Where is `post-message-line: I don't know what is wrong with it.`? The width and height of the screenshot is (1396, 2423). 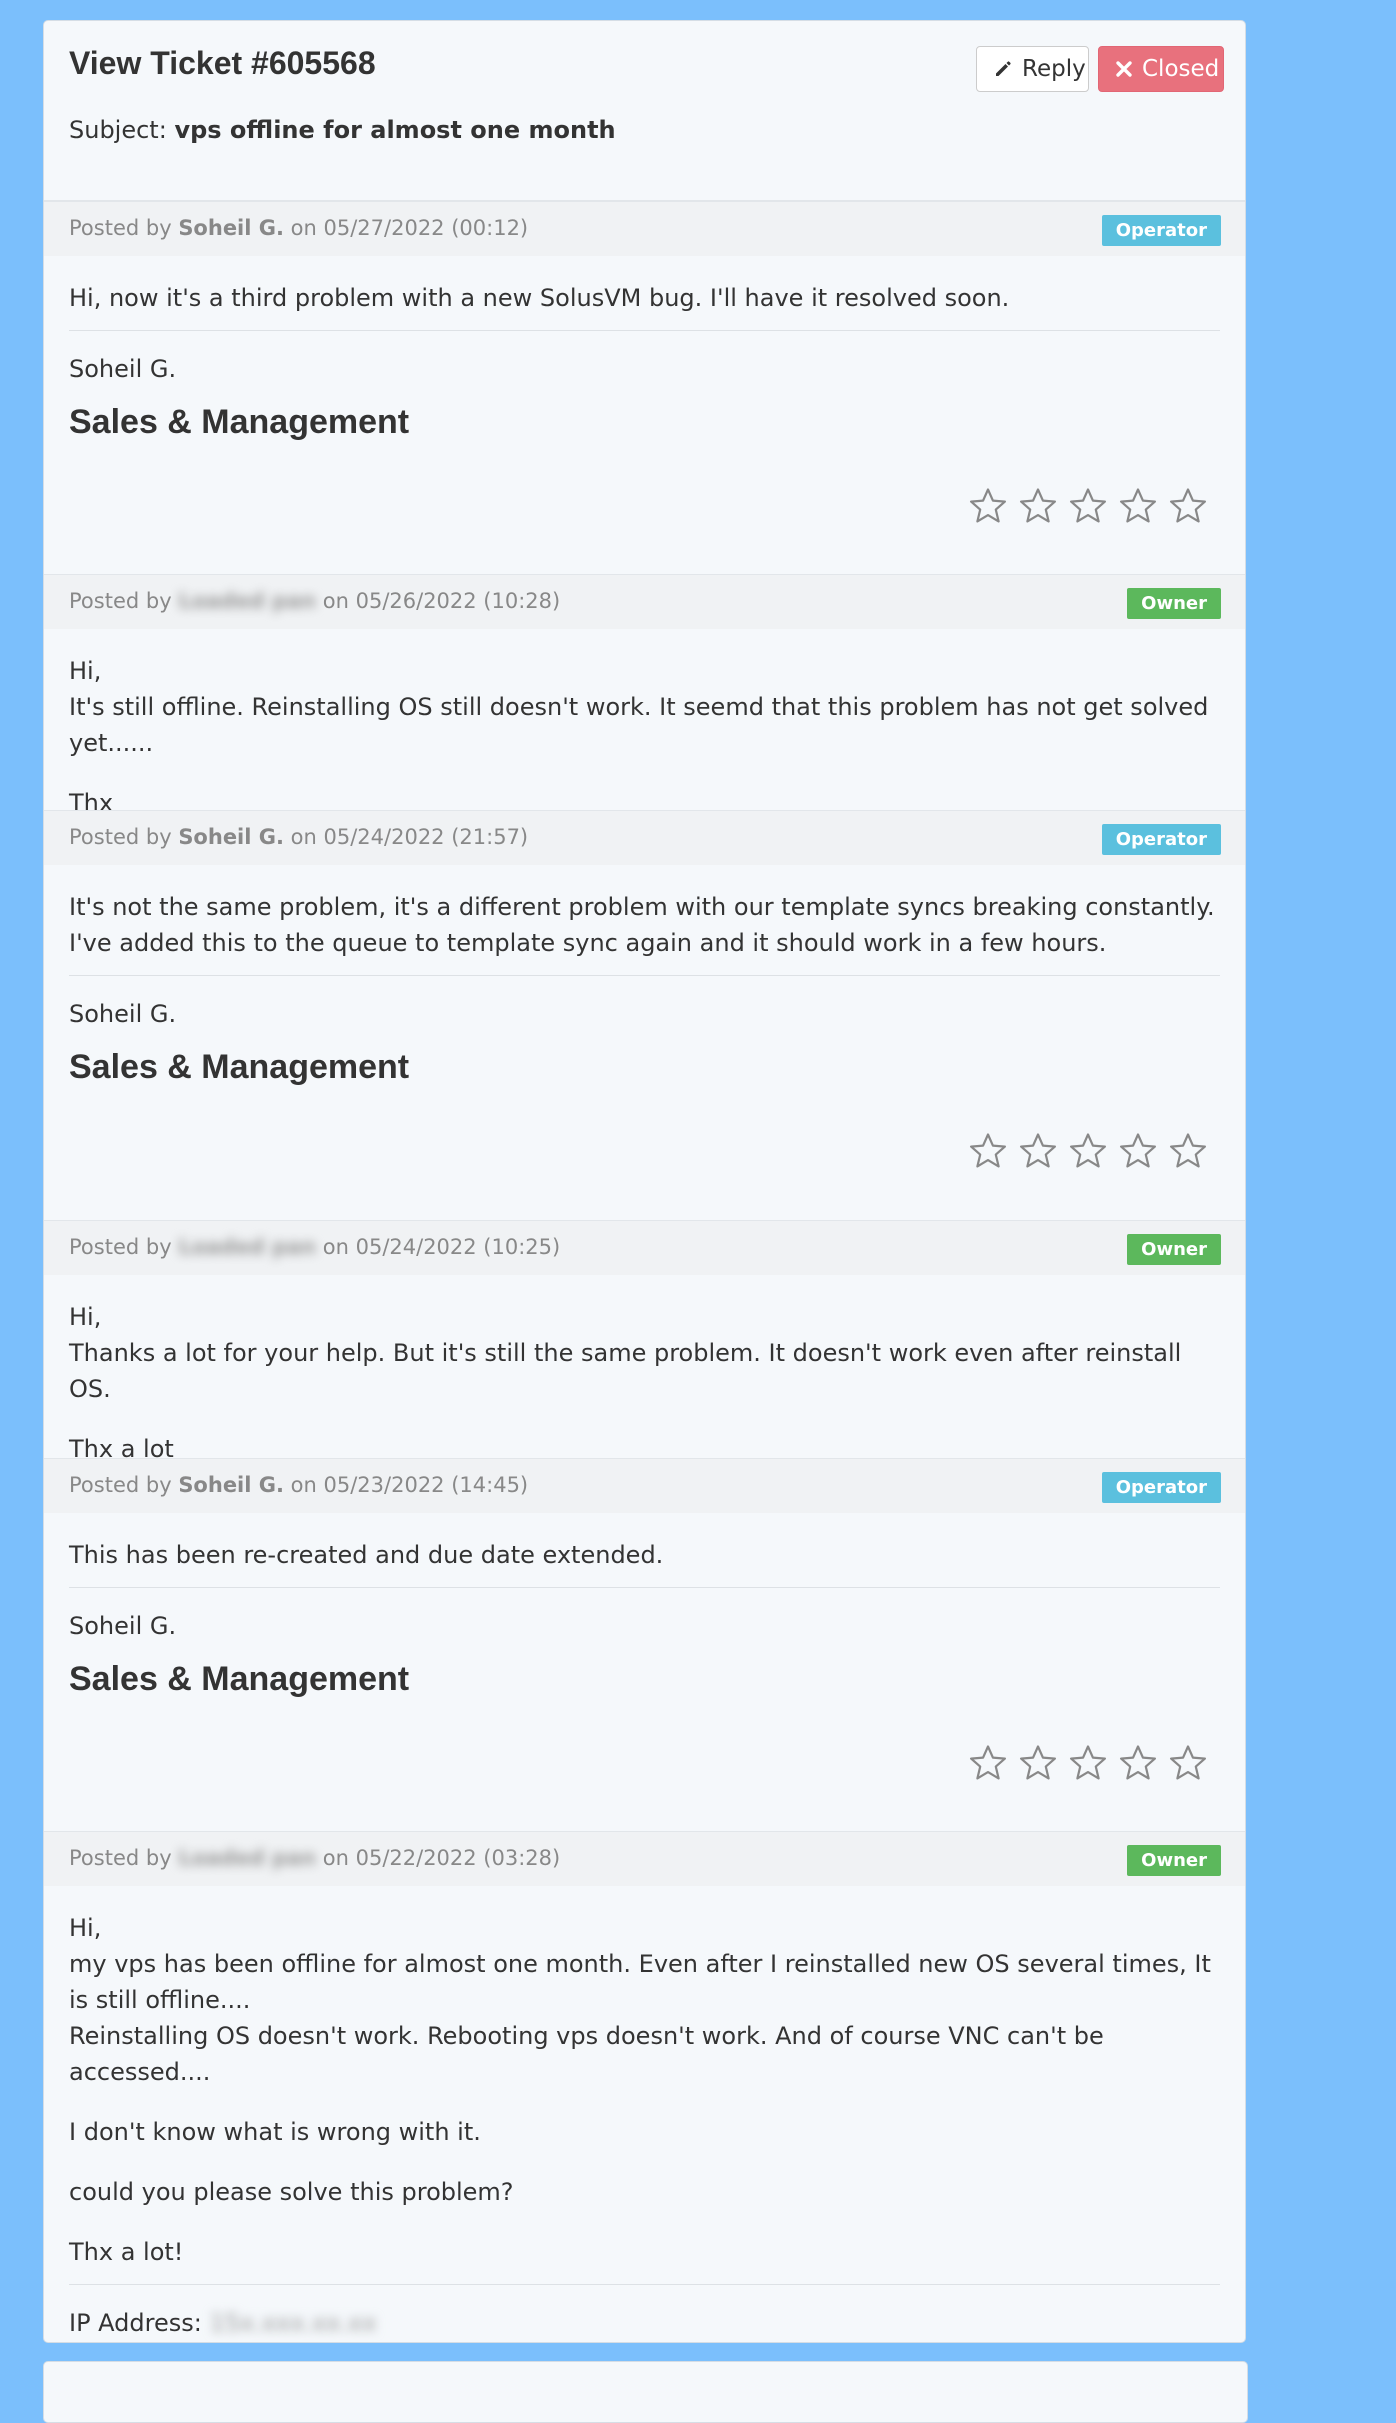 post-message-line: I don't know what is wrong with it. is located at coordinates (275, 2132).